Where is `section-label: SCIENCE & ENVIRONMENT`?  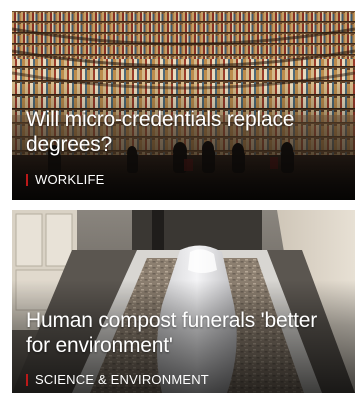 section-label: SCIENCE & ENVIRONMENT is located at coordinates (122, 379).